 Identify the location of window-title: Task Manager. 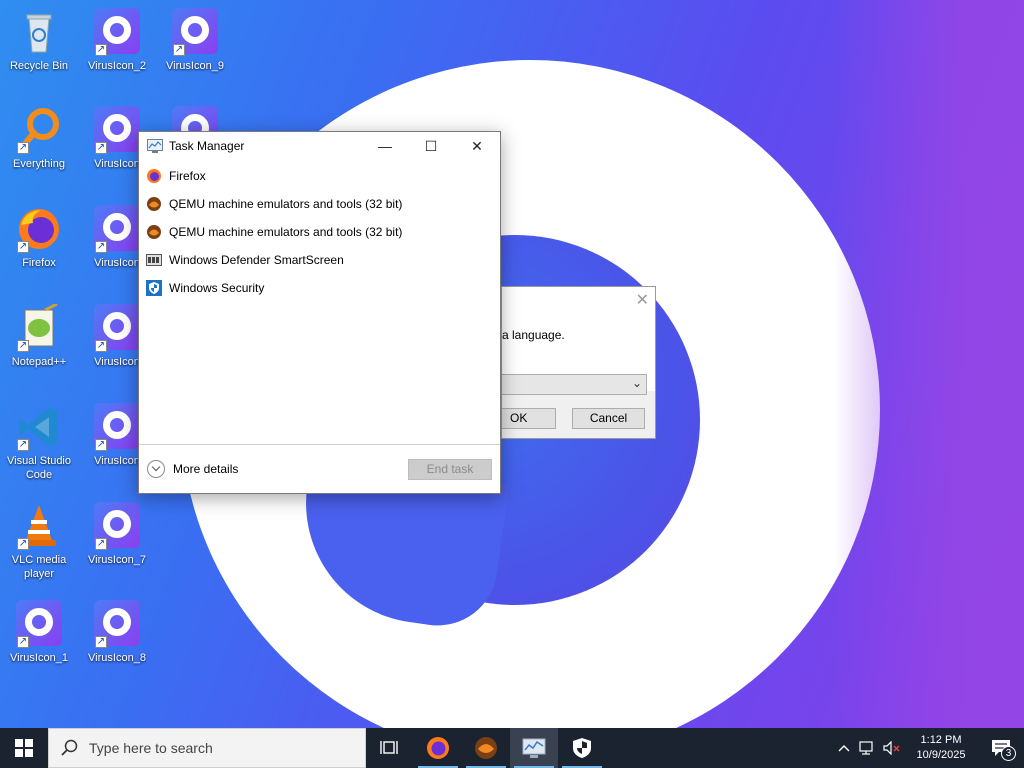
(207, 146).